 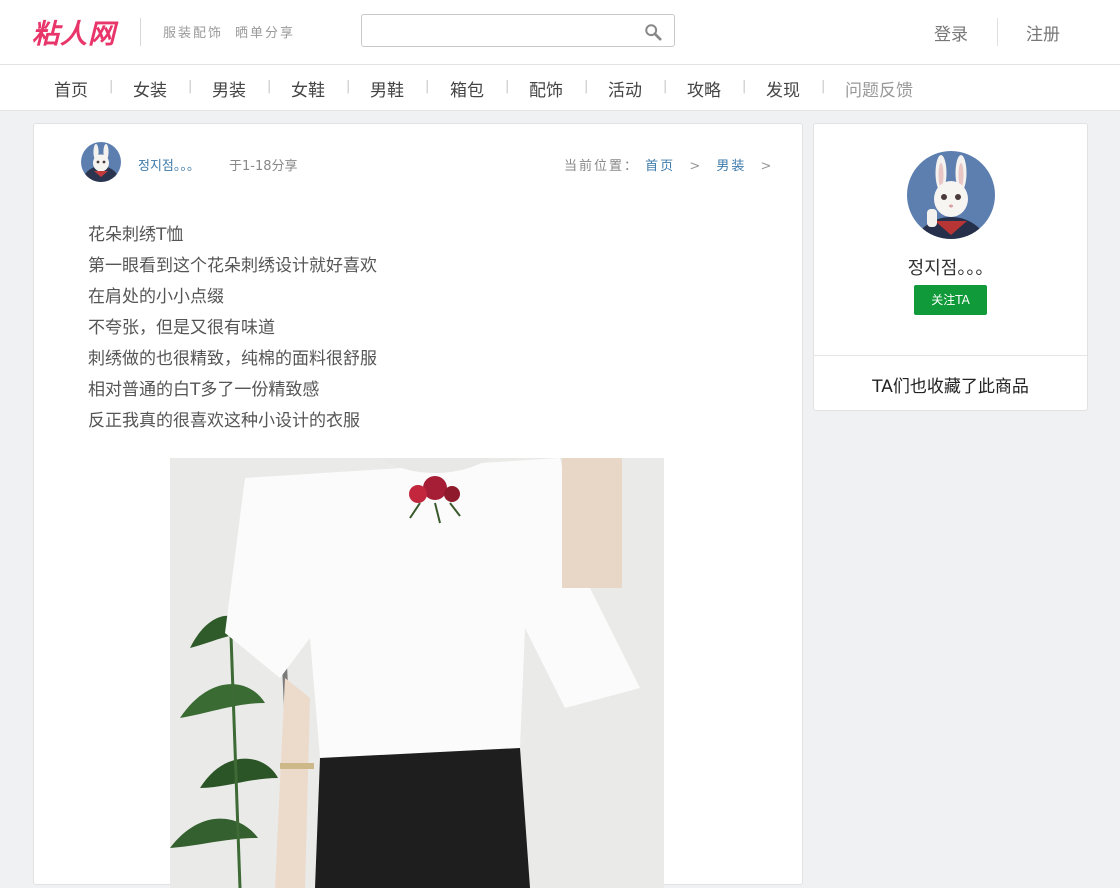 I want to click on nav-item-feedback: 问题反馈, so click(x=879, y=88).